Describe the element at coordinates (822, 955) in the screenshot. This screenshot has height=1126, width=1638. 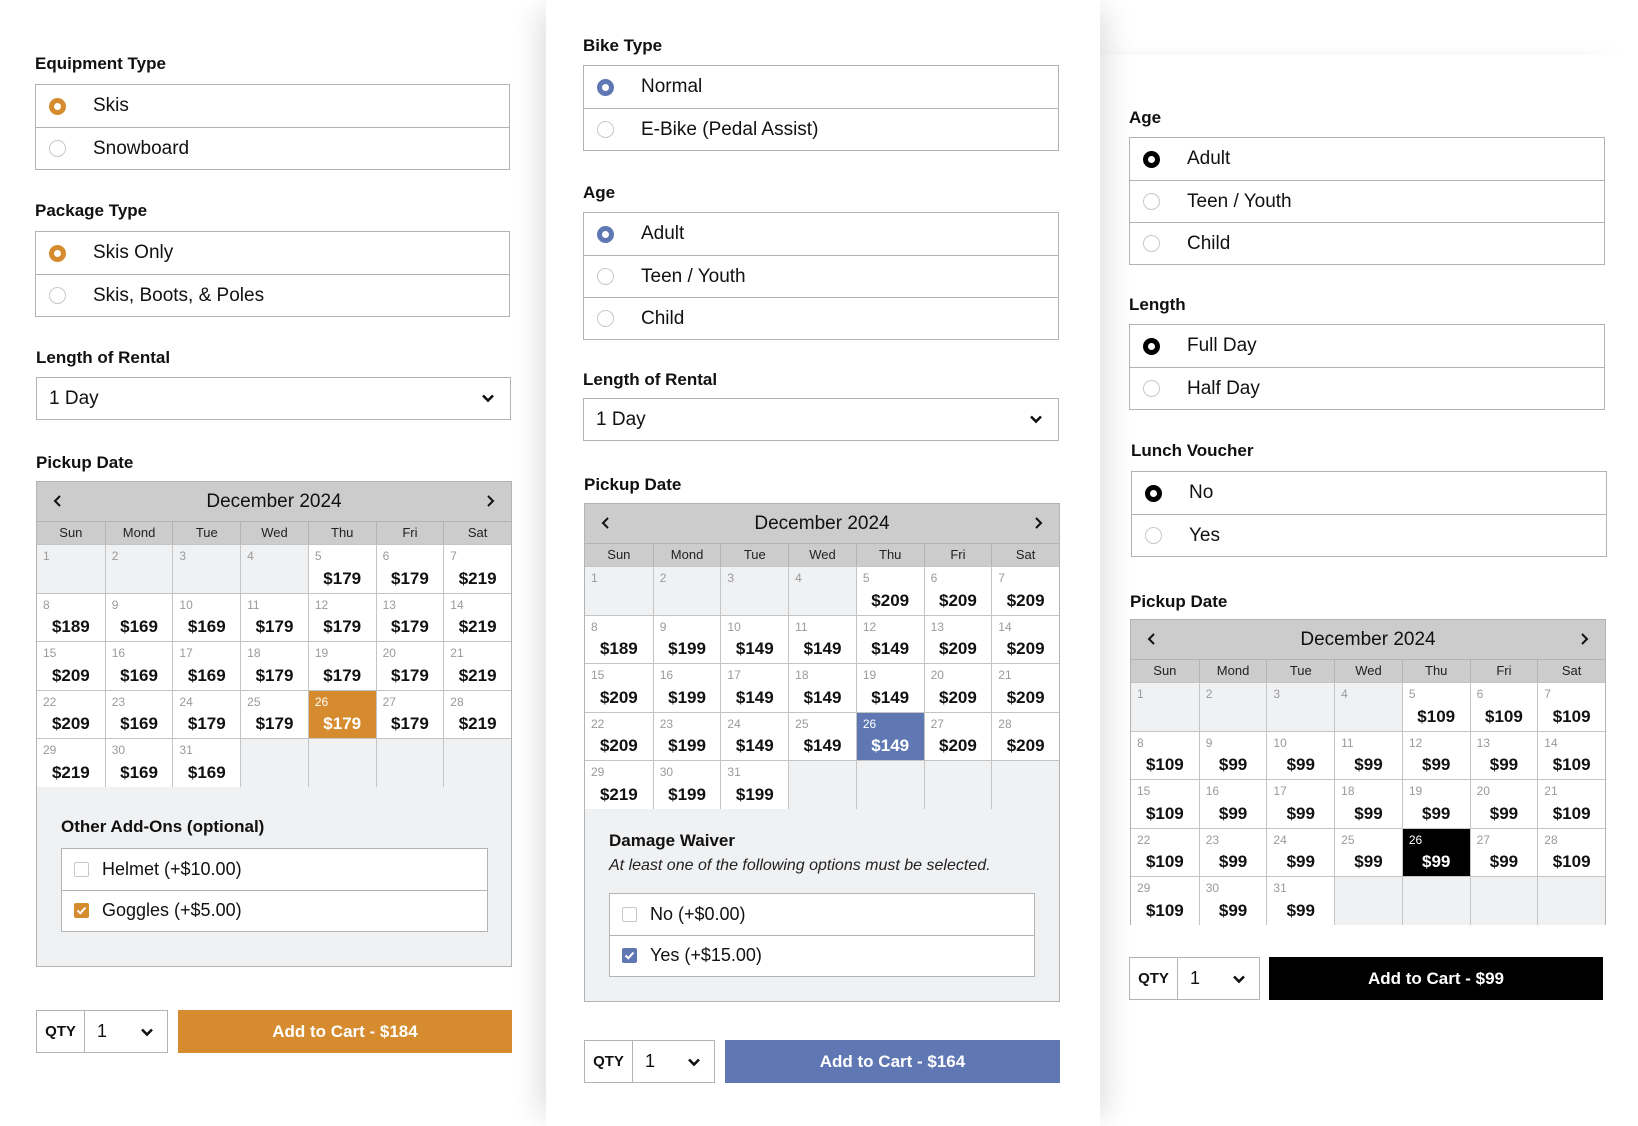
I see `checkbox-option: Yes (+$15.00)` at that location.